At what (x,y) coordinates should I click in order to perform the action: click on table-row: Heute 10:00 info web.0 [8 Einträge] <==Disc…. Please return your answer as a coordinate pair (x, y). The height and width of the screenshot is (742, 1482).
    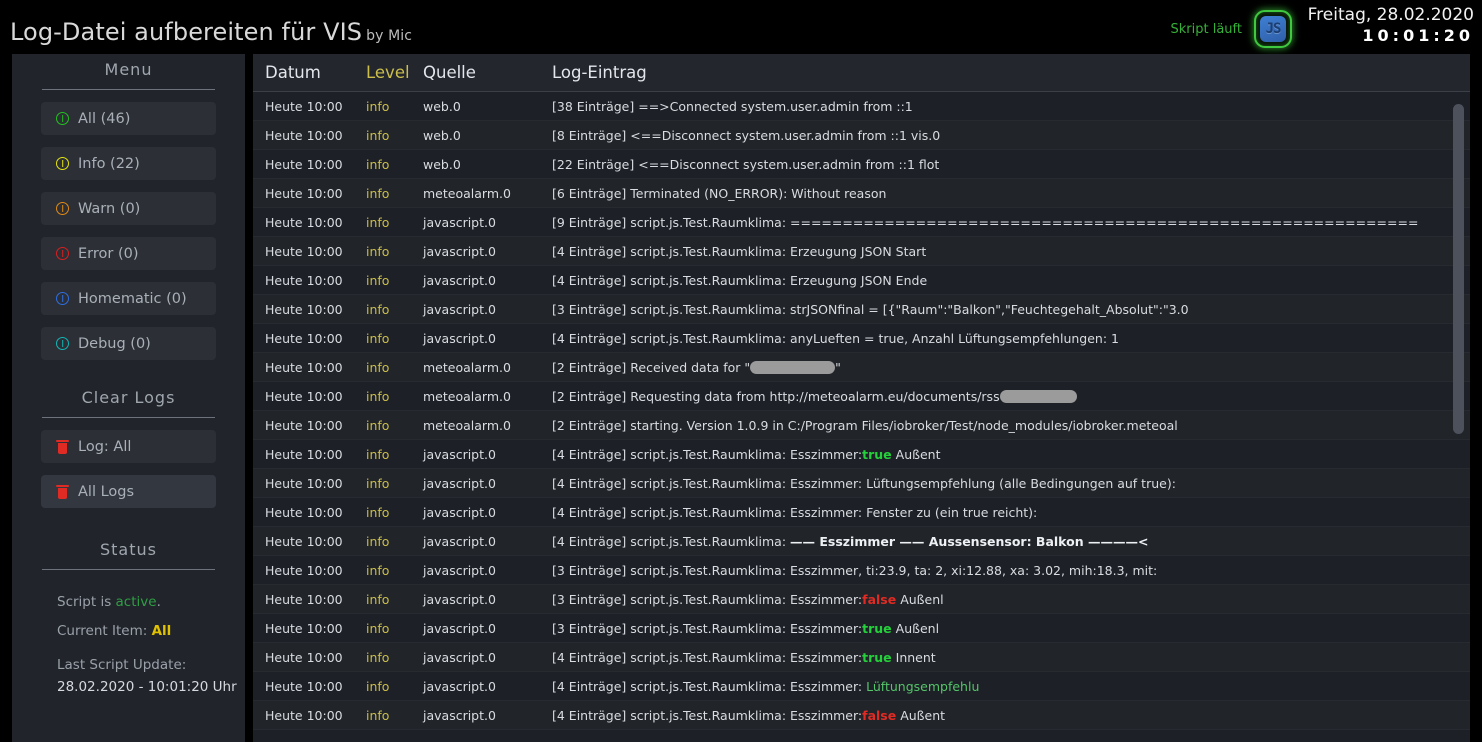
    Looking at the image, I should click on (861, 135).